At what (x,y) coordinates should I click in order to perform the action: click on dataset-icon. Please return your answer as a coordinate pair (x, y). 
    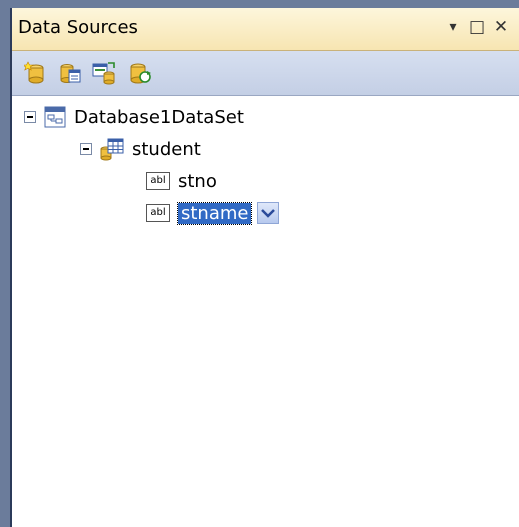
    Looking at the image, I should click on (55, 117).